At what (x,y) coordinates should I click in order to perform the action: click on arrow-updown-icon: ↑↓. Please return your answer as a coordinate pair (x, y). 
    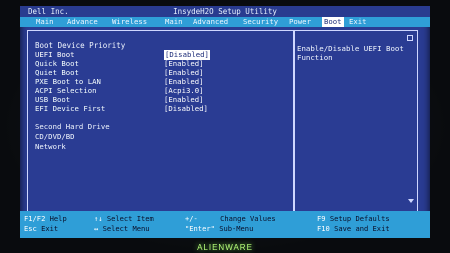
    Looking at the image, I should click on (98, 218).